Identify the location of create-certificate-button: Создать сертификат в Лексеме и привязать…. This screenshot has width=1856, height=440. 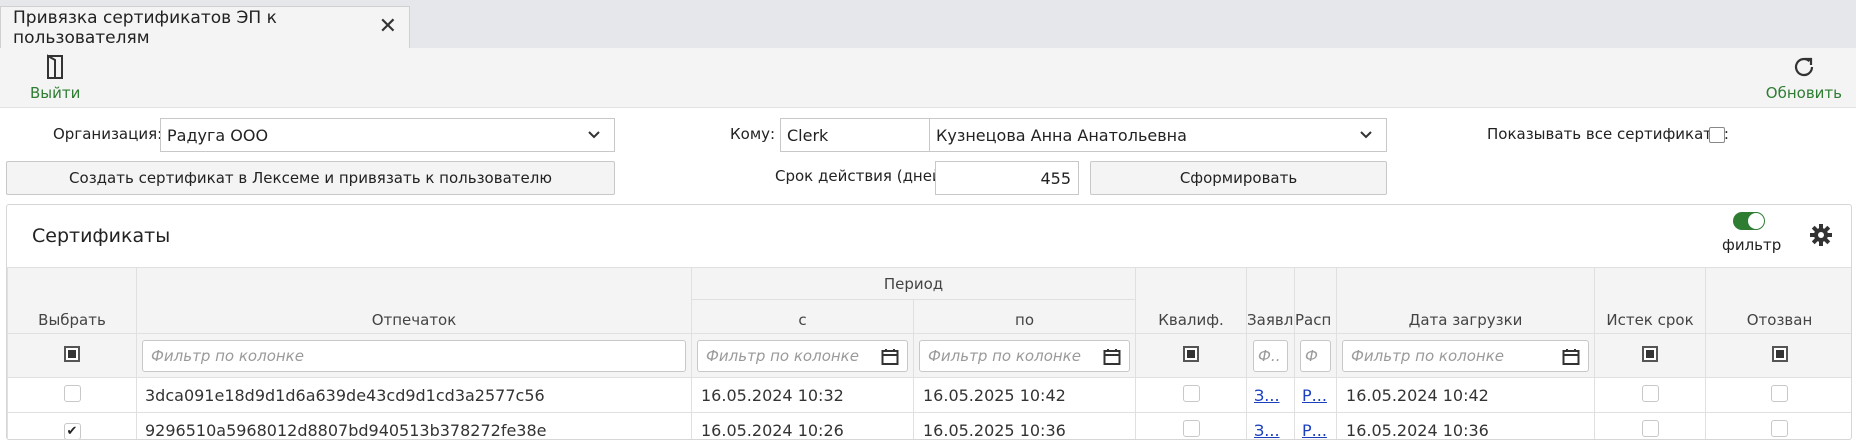
(310, 178).